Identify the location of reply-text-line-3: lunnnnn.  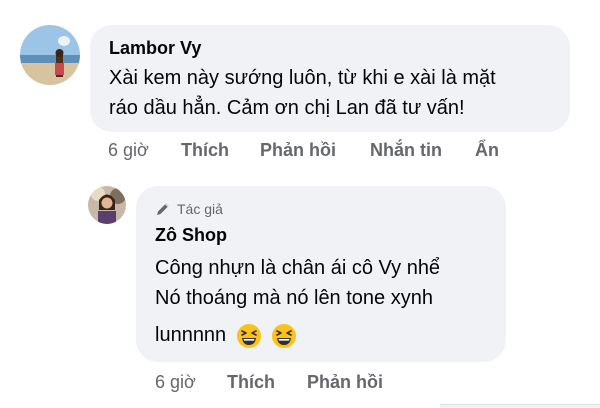
(226, 335).